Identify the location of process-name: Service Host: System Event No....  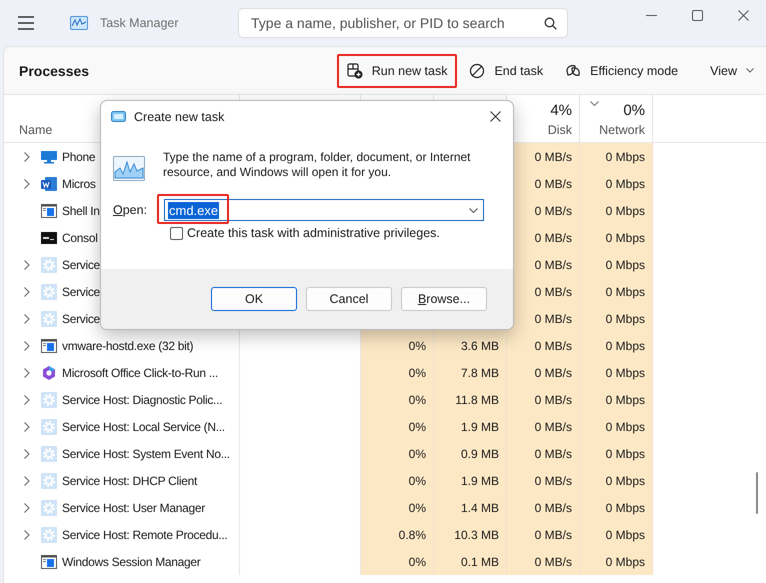
(146, 453).